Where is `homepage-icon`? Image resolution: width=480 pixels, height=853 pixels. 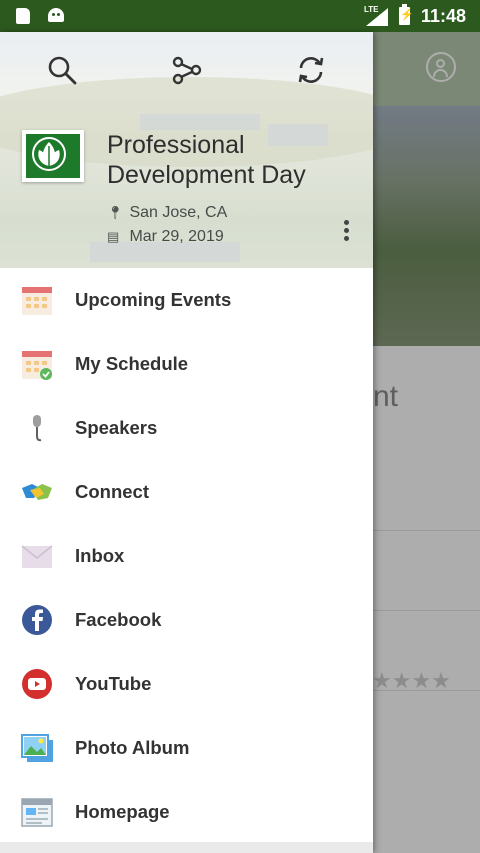
homepage-icon is located at coordinates (37, 812).